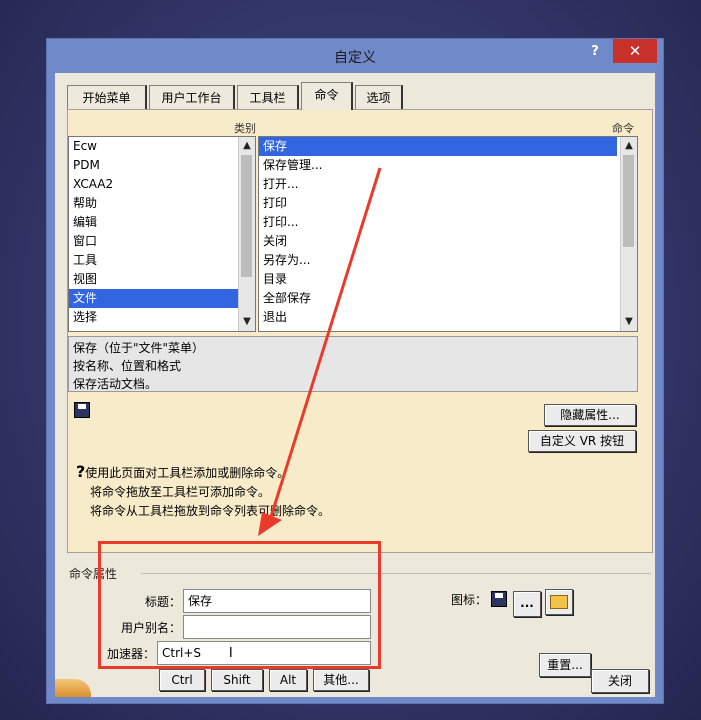 This screenshot has height=720, width=701. Describe the element at coordinates (327, 96) in the screenshot. I see `tab-commands: 命令` at that location.